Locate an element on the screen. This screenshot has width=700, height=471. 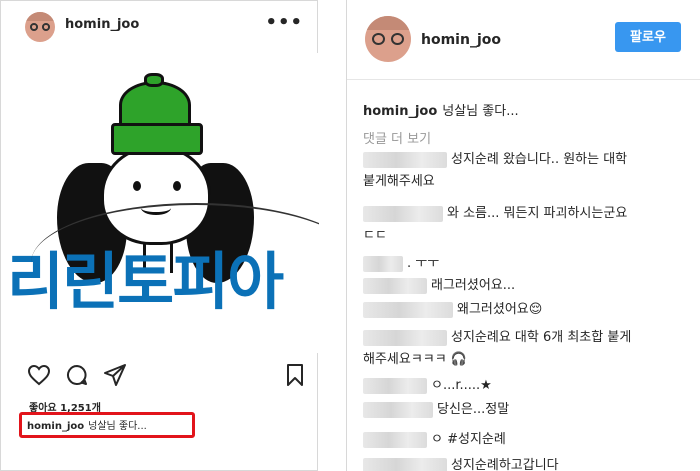
panel-header: homin_joo 팔로우 is located at coordinates (523, 40).